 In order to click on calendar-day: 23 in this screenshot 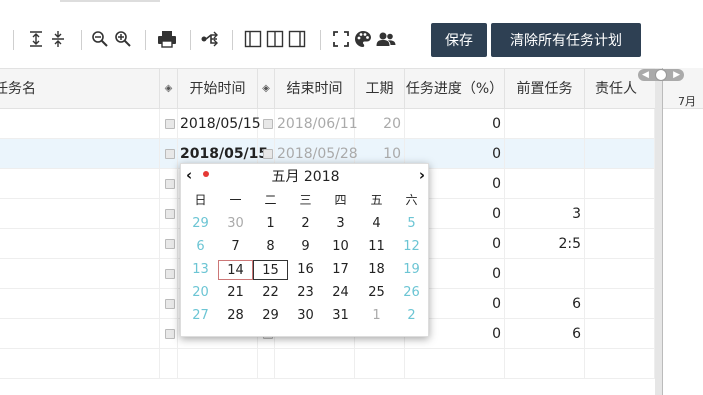, I will do `click(305, 293)`.